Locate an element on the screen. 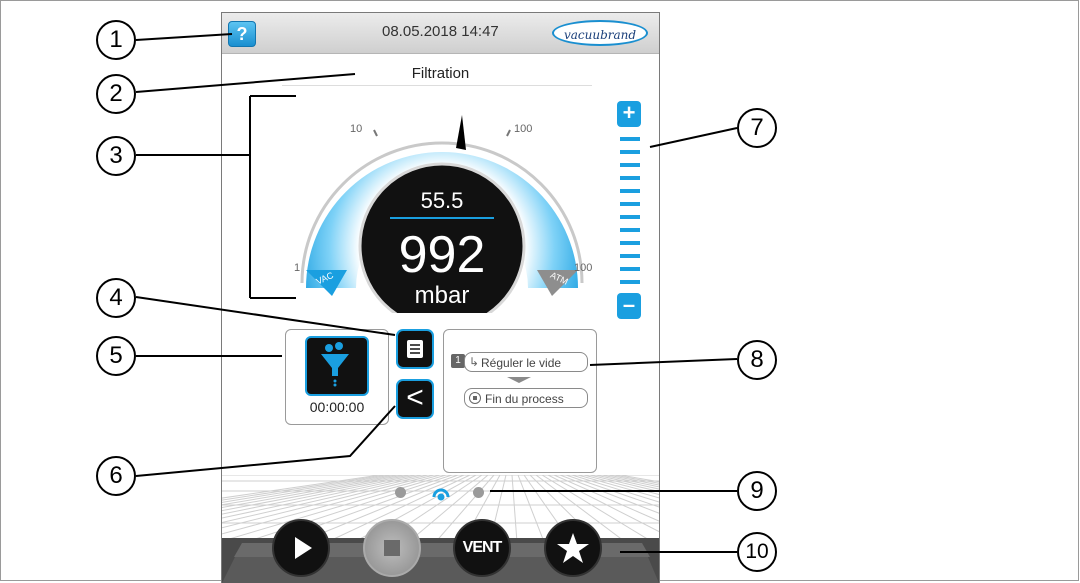  callout-5: 5 is located at coordinates (116, 356).